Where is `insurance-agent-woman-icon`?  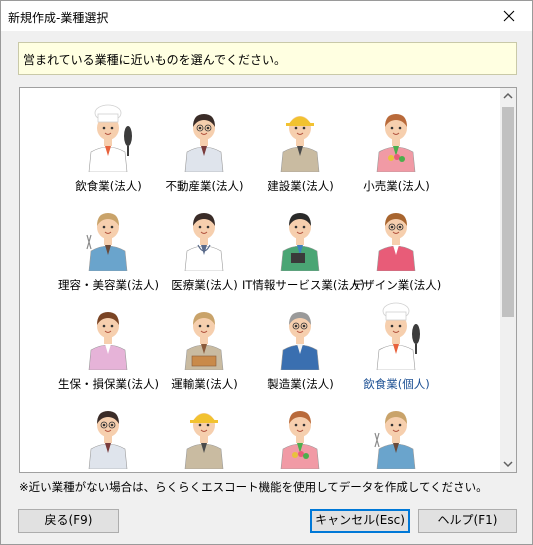
insurance-agent-woman-icon is located at coordinates (108, 334).